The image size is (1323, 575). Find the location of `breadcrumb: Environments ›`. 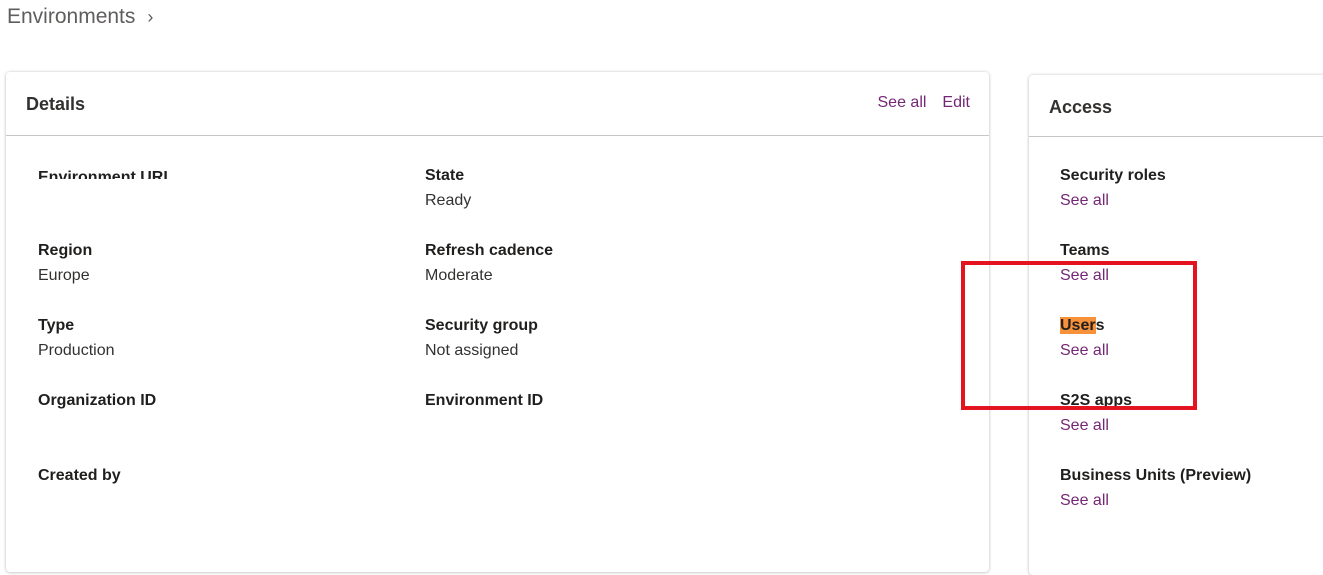

breadcrumb: Environments › is located at coordinates (80, 17).